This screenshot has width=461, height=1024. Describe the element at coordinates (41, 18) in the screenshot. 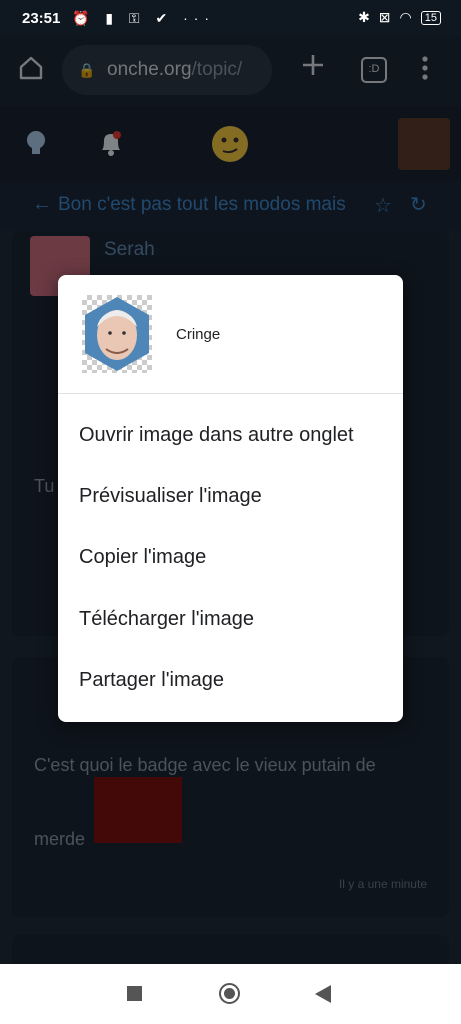

I see `status-time: 23:51` at that location.